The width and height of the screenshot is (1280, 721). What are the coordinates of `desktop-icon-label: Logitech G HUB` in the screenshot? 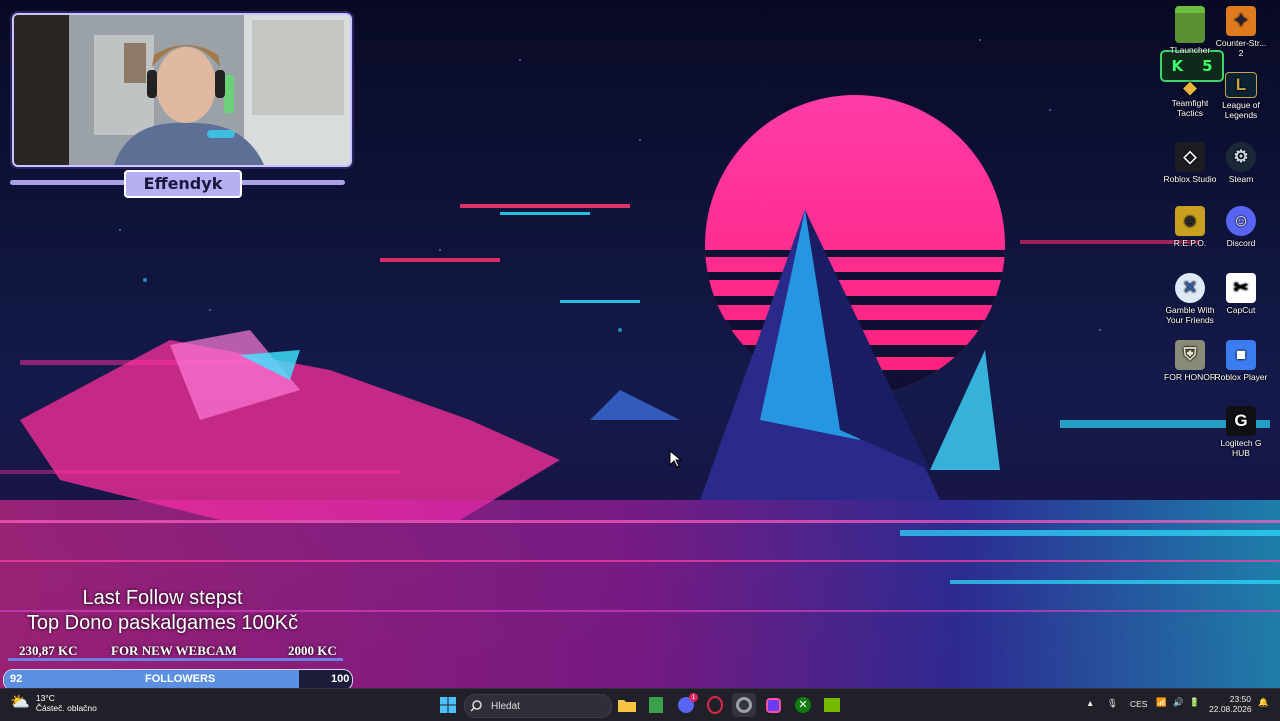 It's located at (1241, 448).